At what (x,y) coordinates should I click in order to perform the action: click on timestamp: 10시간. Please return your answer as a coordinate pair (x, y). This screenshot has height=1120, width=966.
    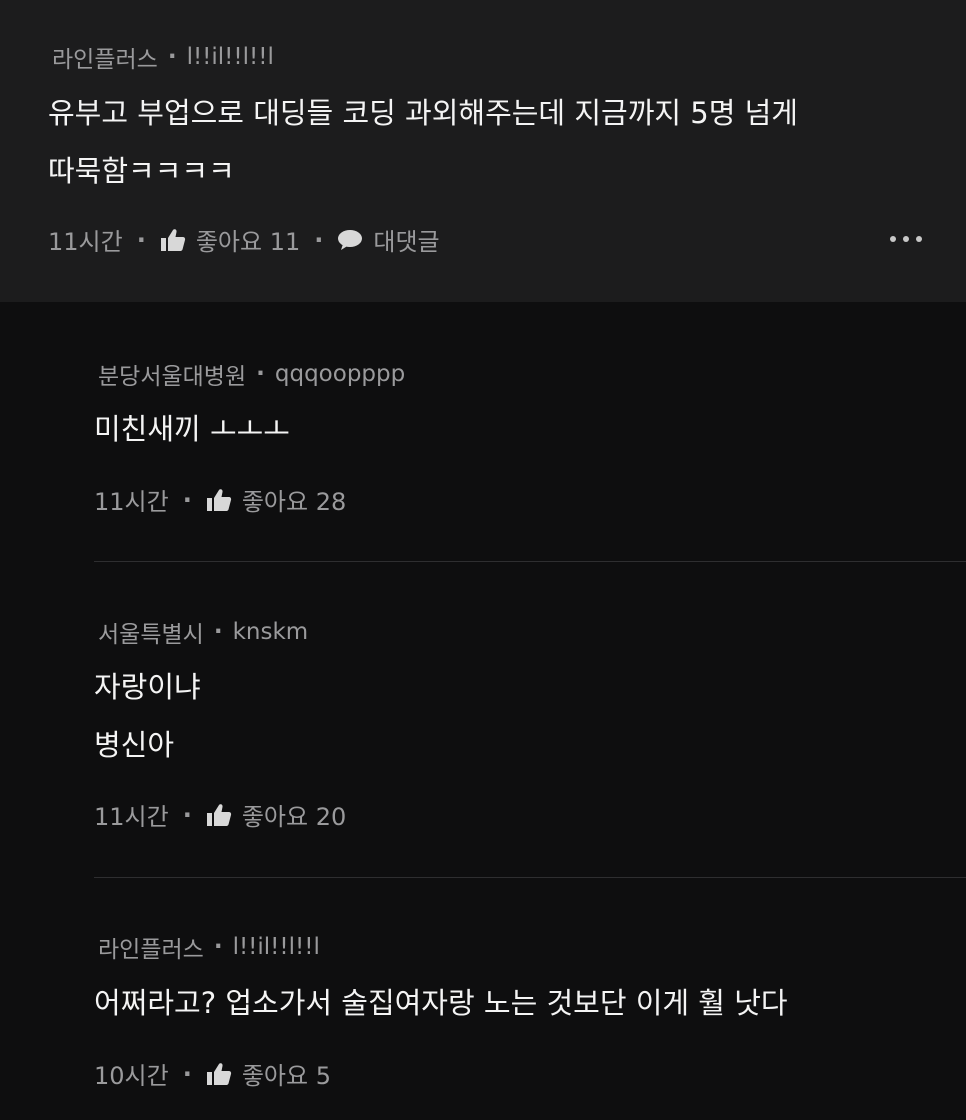
    Looking at the image, I should click on (131, 1076).